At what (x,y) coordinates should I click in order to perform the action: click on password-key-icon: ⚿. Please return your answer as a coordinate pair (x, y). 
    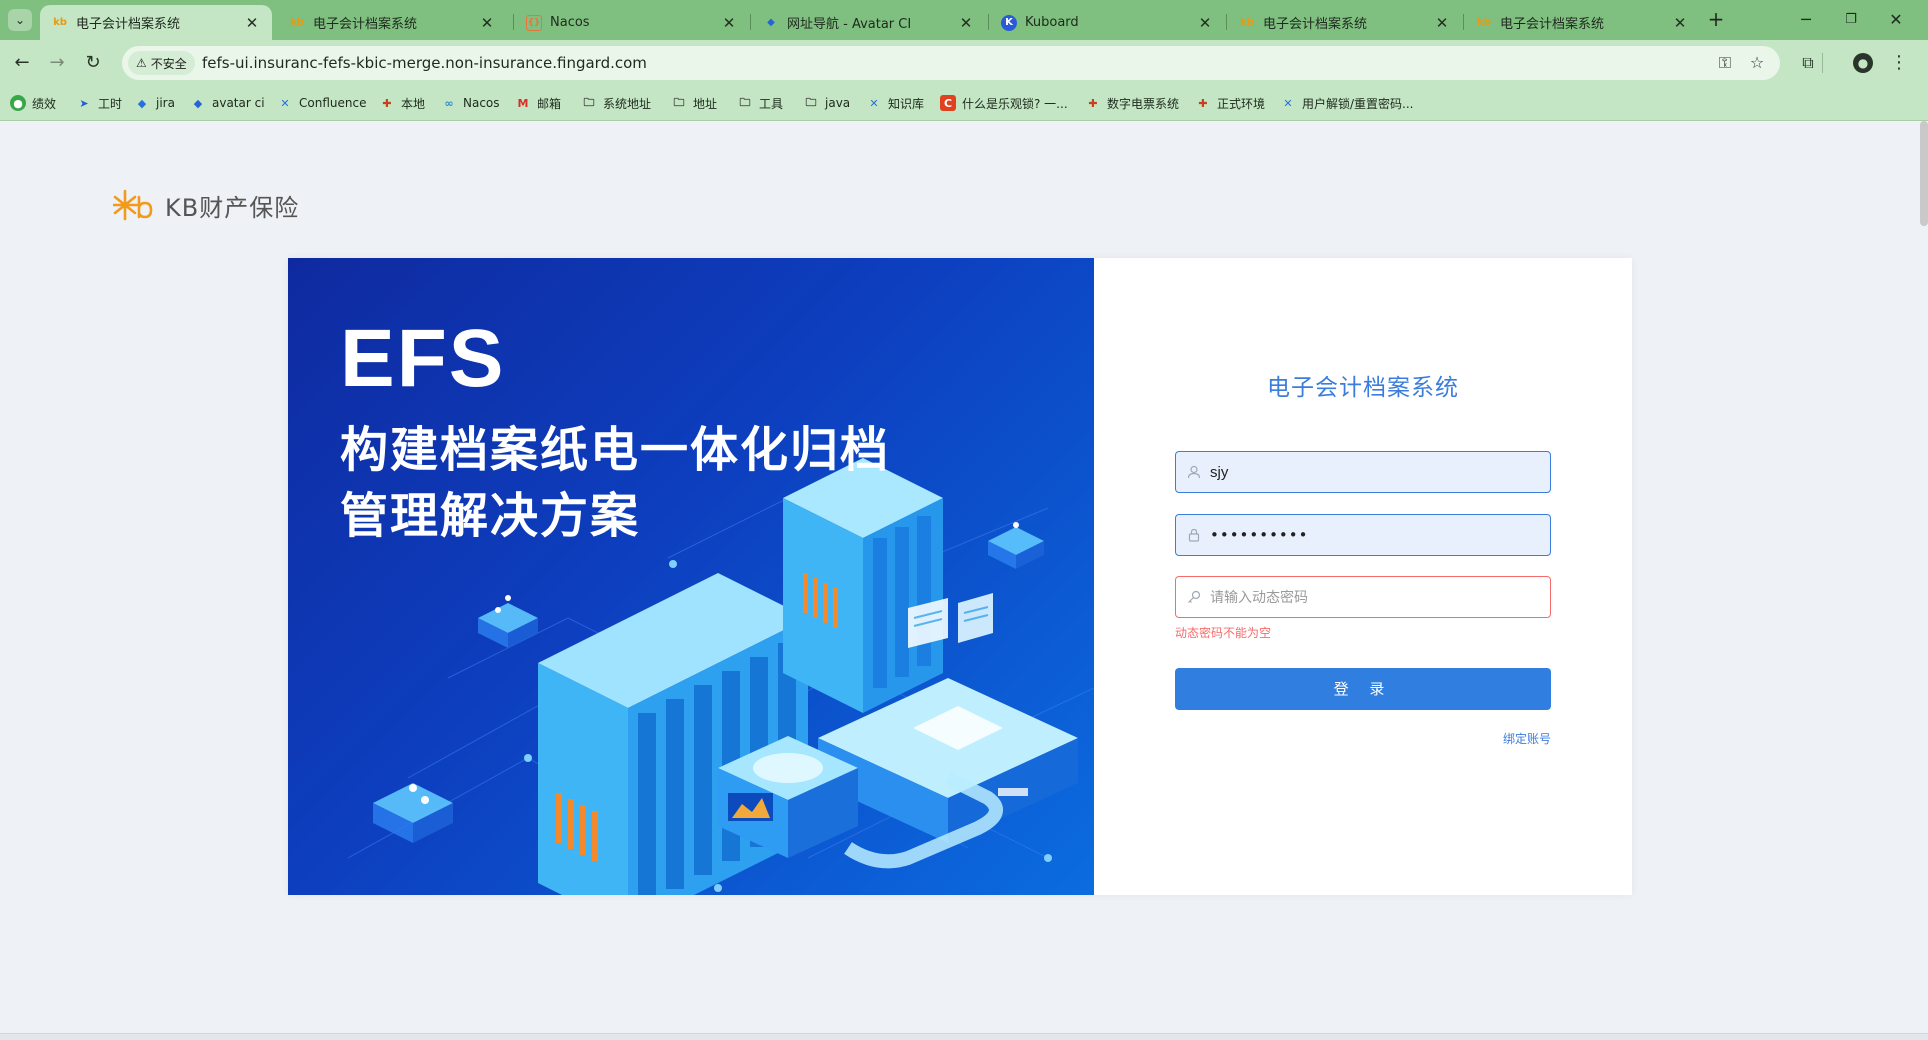
    Looking at the image, I should click on (1725, 63).